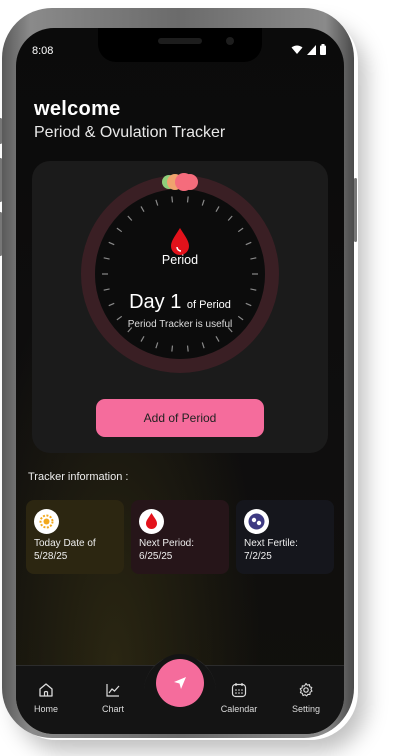 The width and height of the screenshot is (400, 756). Describe the element at coordinates (46, 521) in the screenshot. I see `sun-calendar-icon` at that location.